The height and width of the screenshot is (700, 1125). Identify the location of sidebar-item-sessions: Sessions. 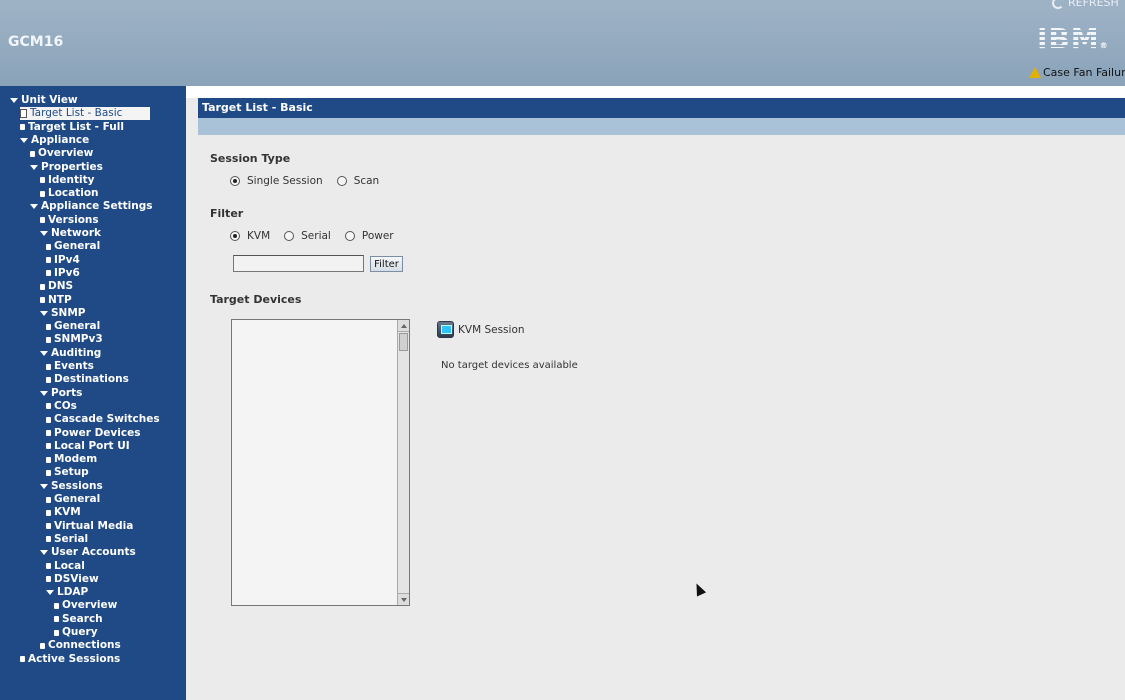
(71, 486).